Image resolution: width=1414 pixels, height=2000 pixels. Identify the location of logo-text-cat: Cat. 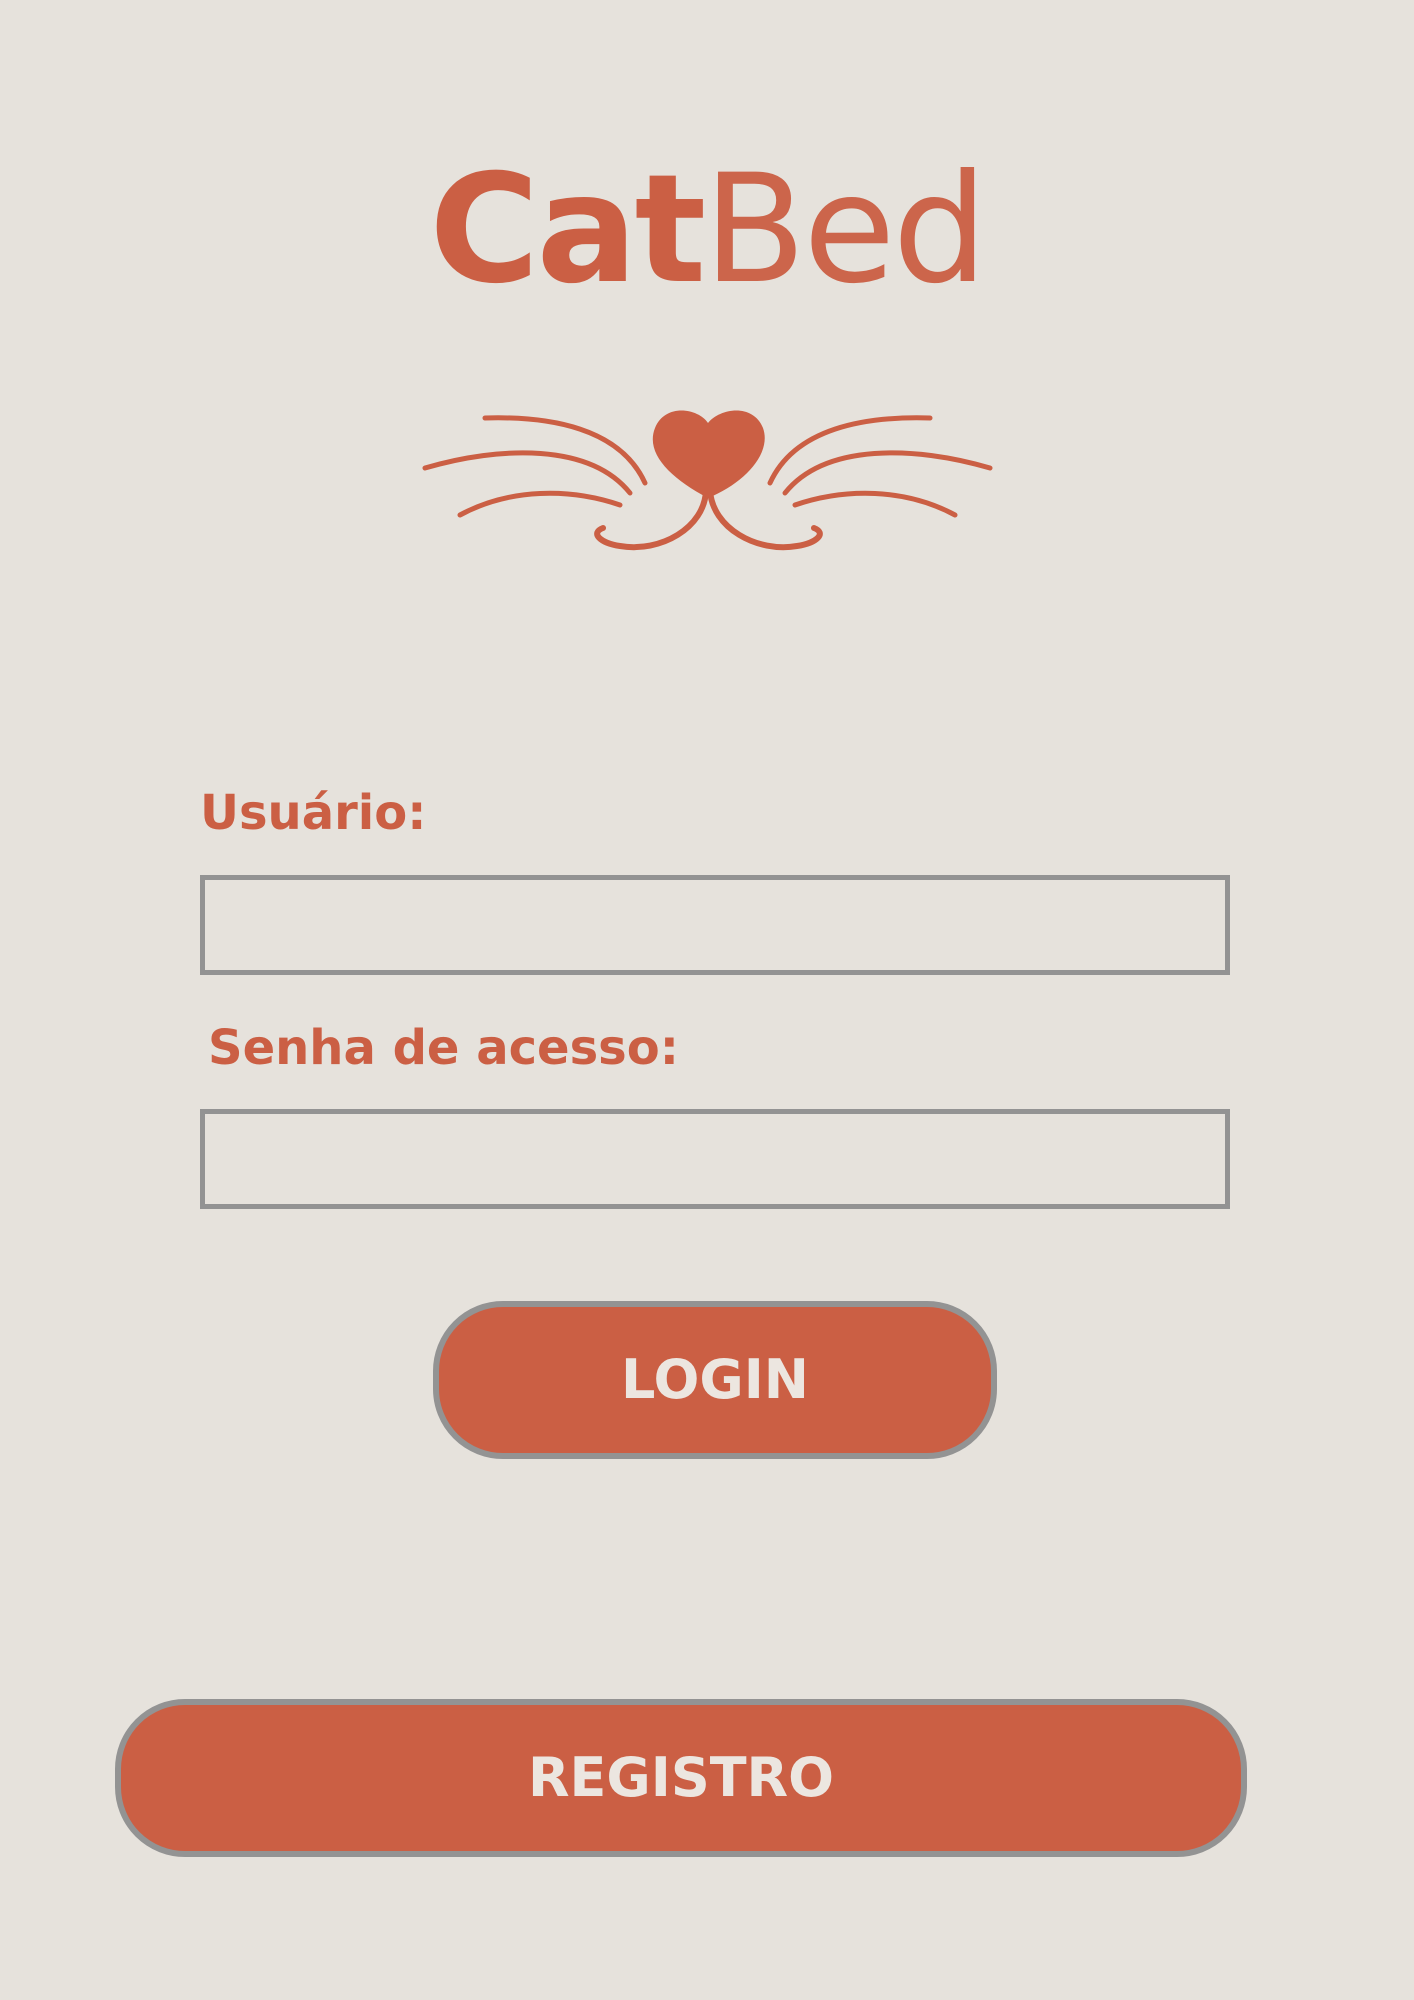
(567, 230).